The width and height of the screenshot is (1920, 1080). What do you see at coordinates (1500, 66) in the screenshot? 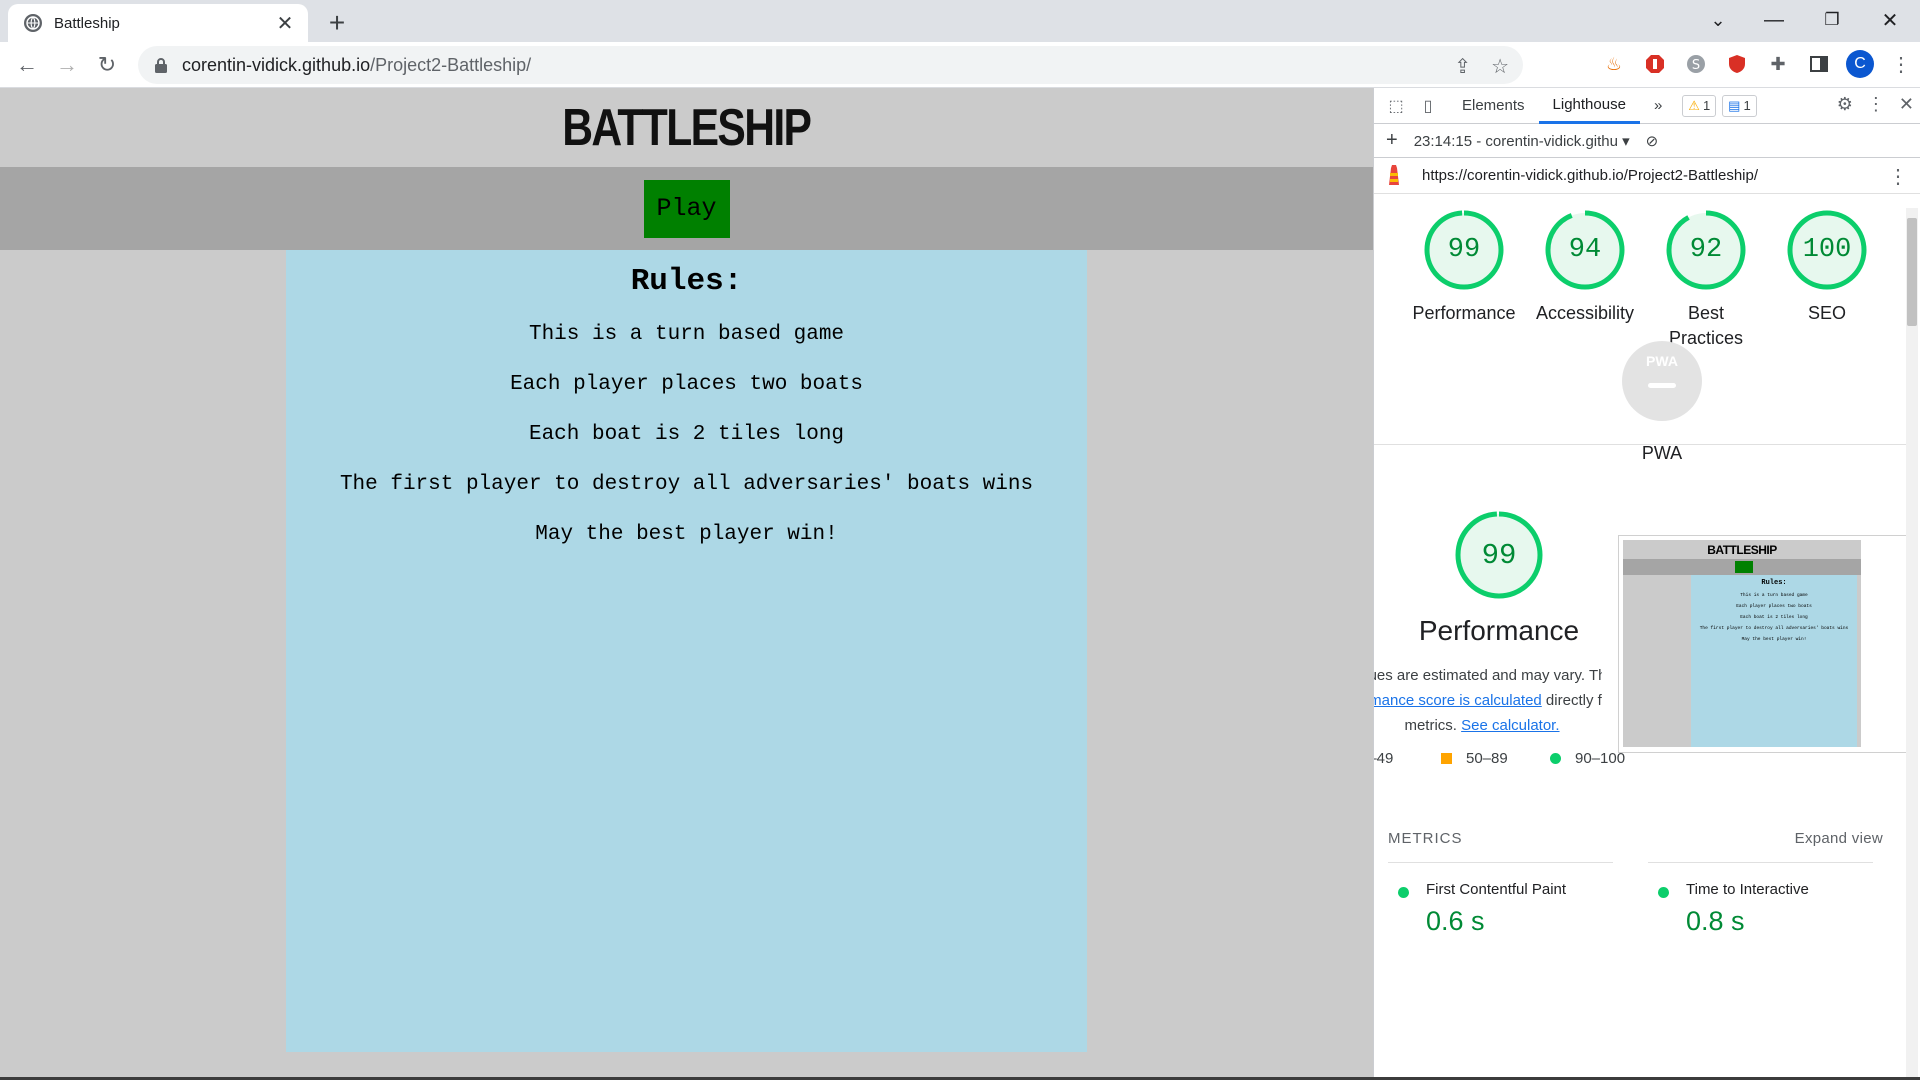
I see `bookmark-star-icon: ☆` at bounding box center [1500, 66].